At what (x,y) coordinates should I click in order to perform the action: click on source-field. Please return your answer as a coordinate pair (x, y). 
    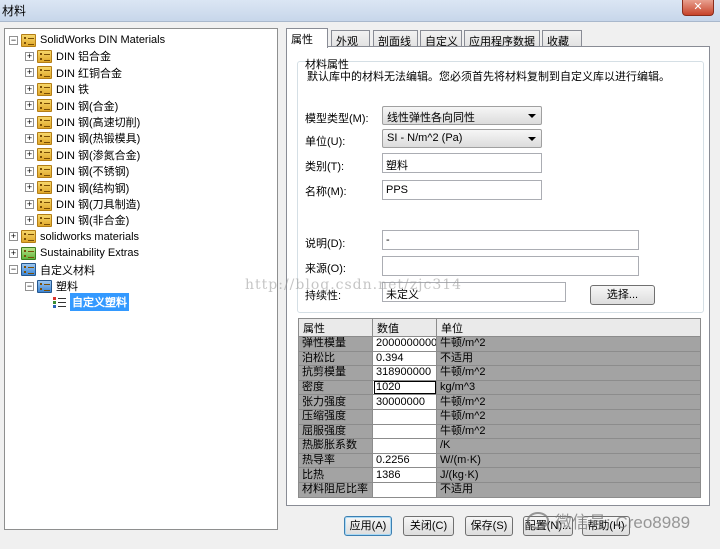
    Looking at the image, I should click on (510, 266).